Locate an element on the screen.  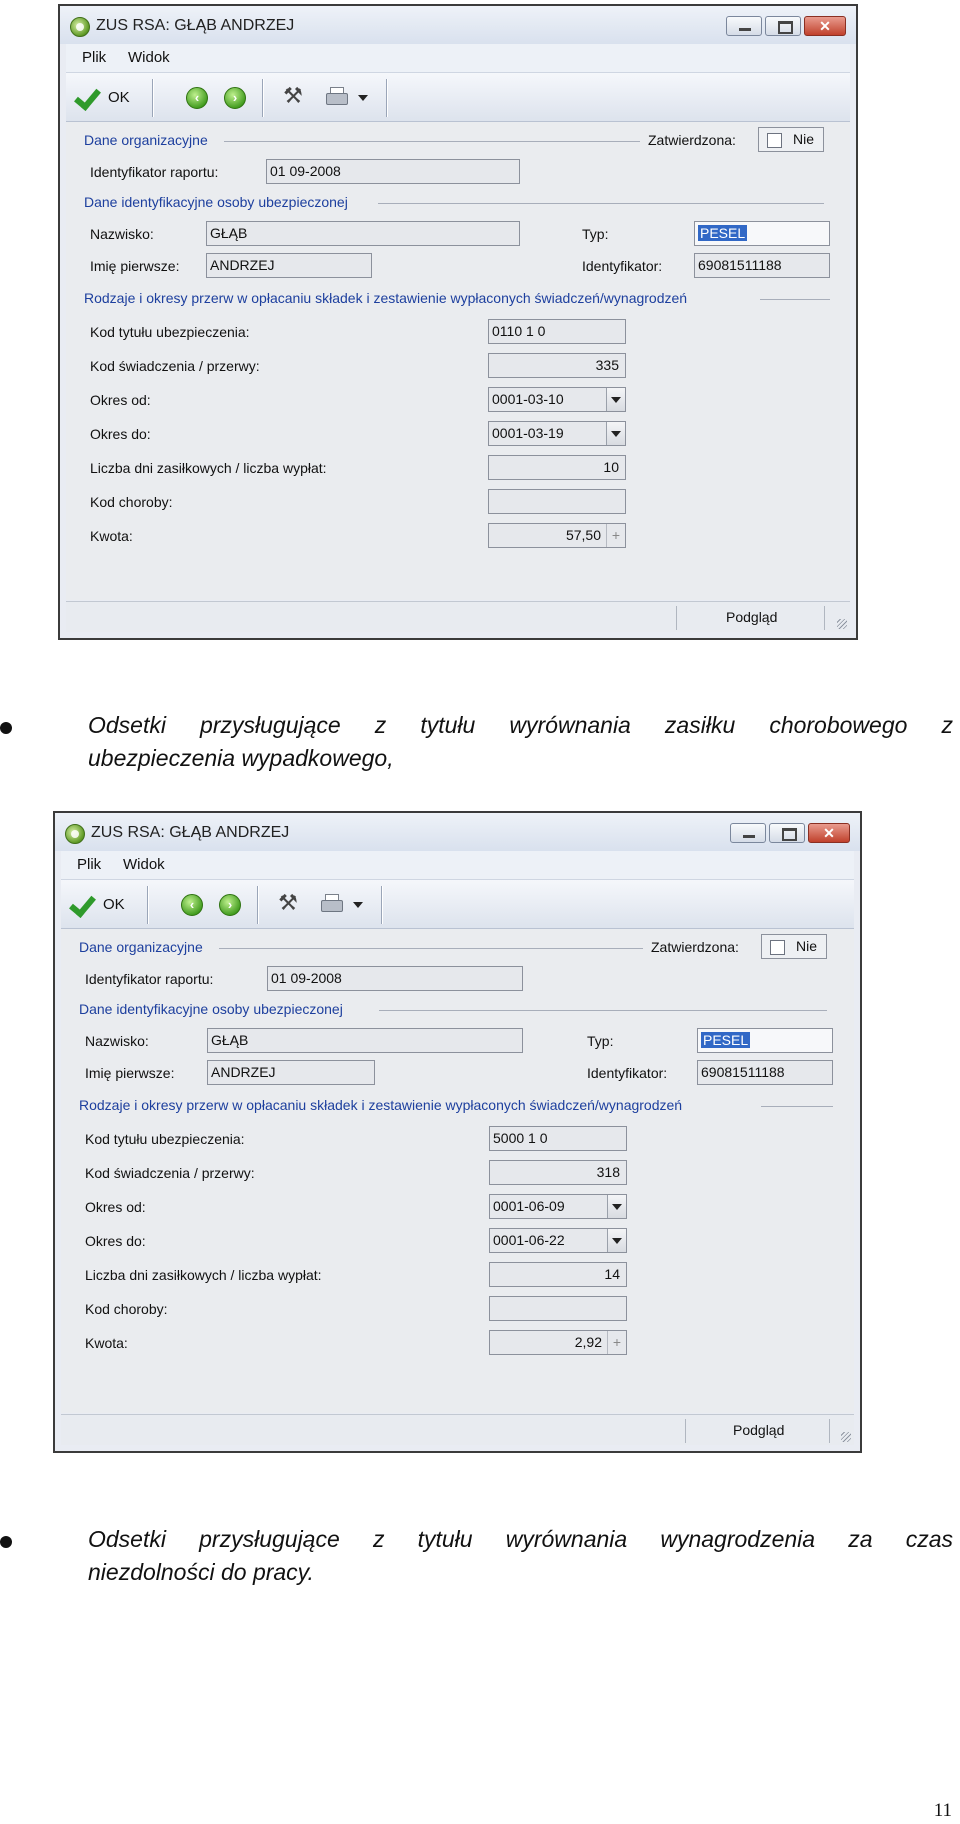
period-to-label: Okres do: is located at coordinates (120, 434).